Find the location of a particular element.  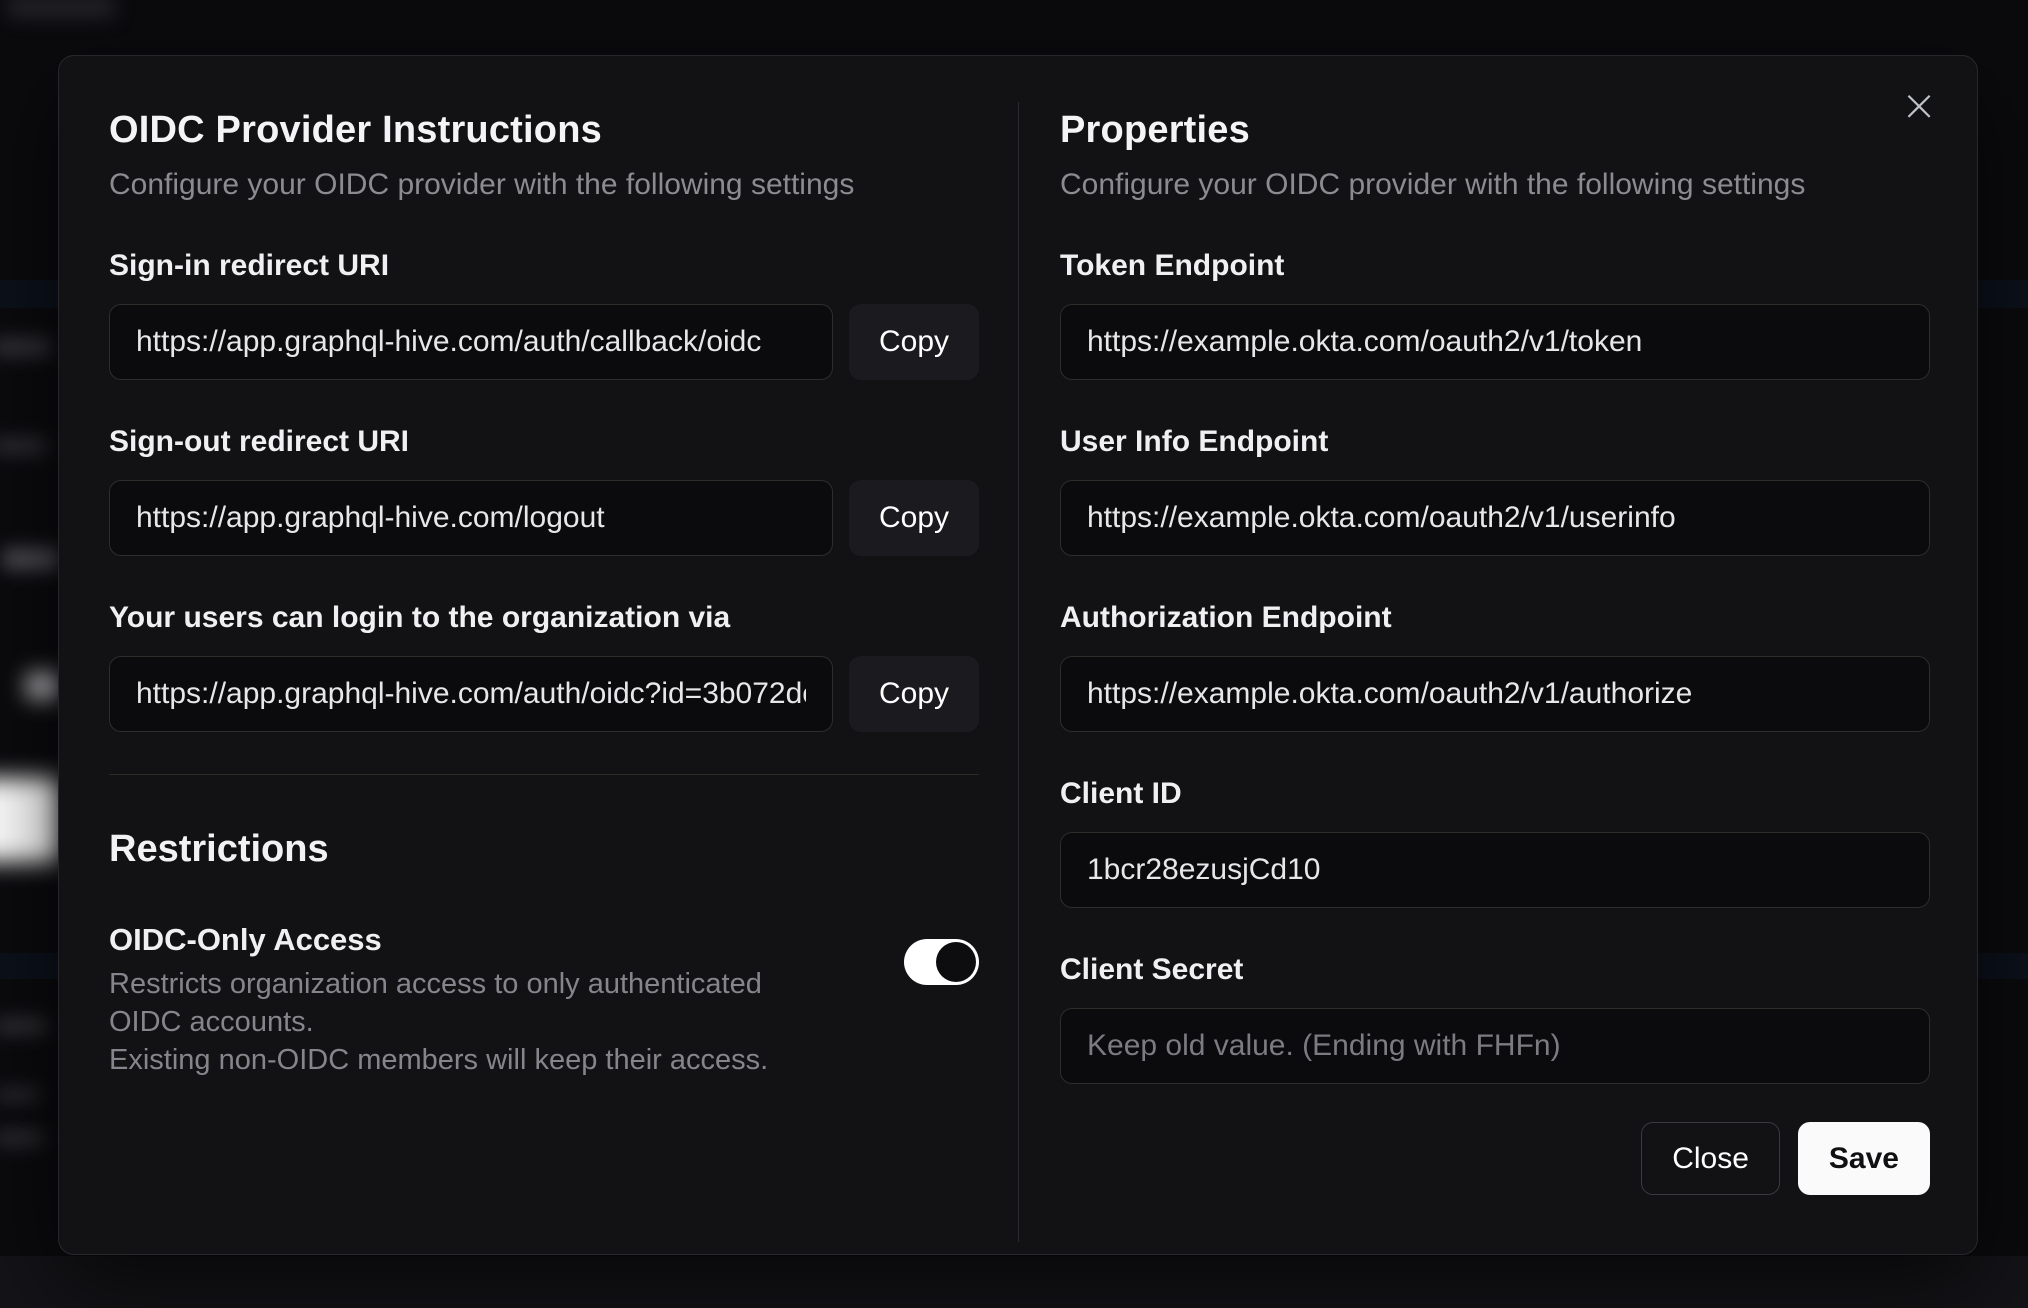

instructions-title: OIDC Provider Instructions is located at coordinates (355, 130).